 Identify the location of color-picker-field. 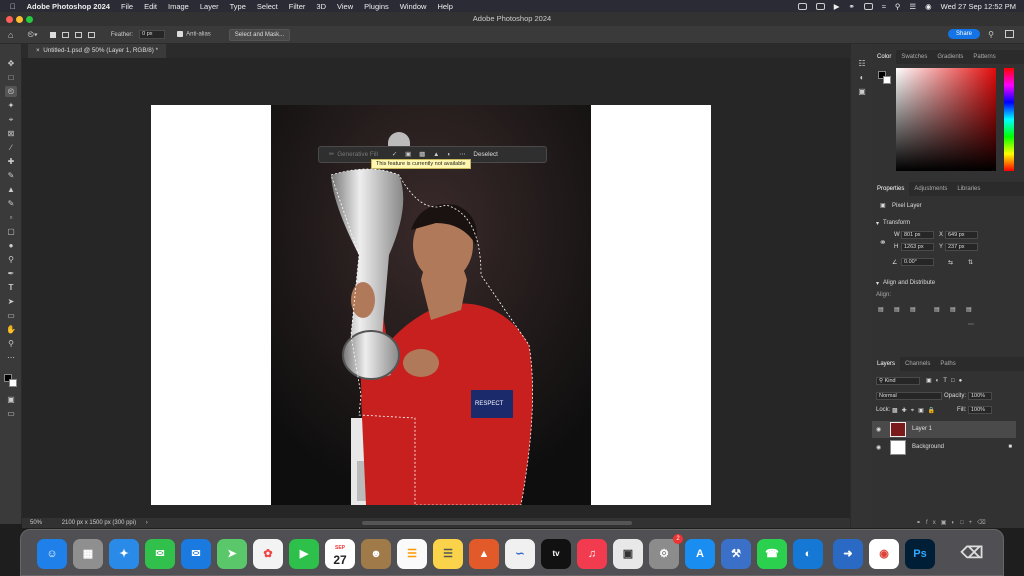
(946, 119).